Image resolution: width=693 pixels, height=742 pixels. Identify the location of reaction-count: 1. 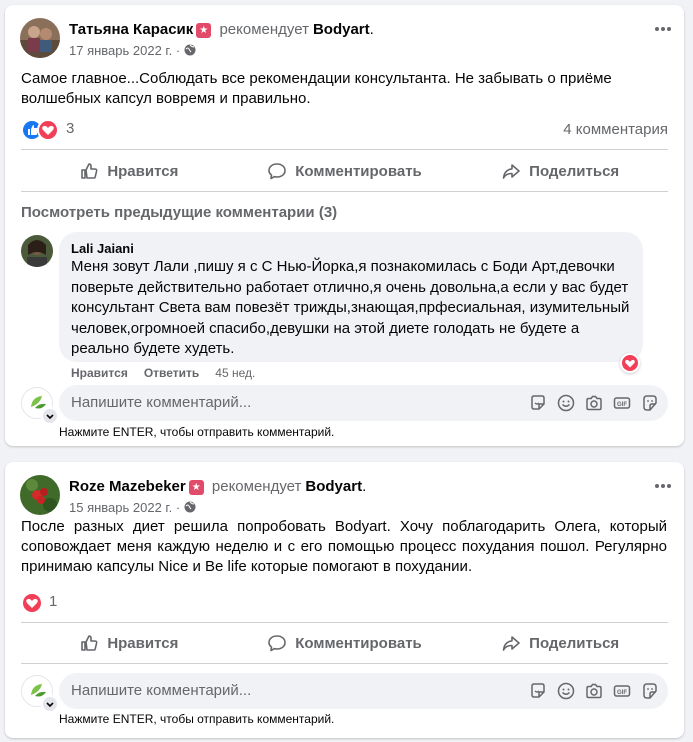
(53, 601).